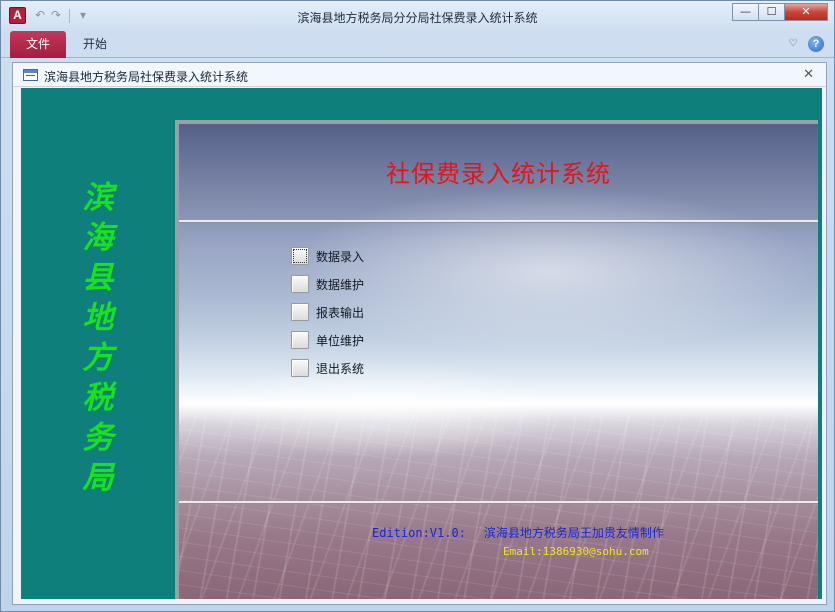 Image resolution: width=835 pixels, height=612 pixels. What do you see at coordinates (808, 74) in the screenshot?
I see `form-close-icon: ✕` at bounding box center [808, 74].